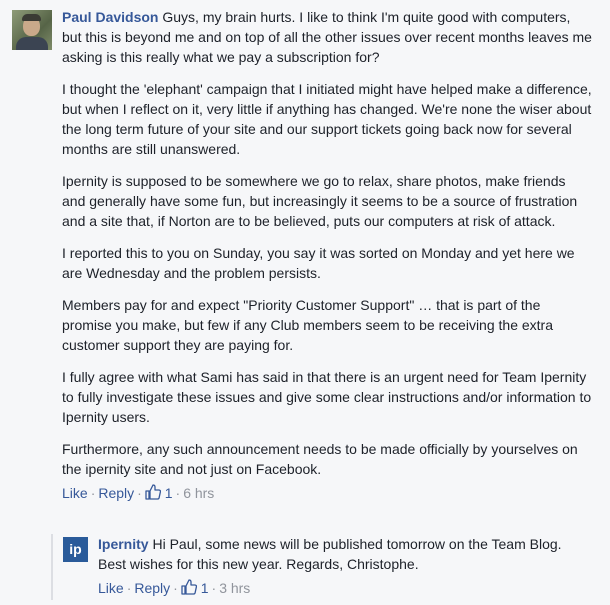 This screenshot has height=605, width=610. What do you see at coordinates (123, 544) in the screenshot?
I see `reply-author-name: Ipernity` at bounding box center [123, 544].